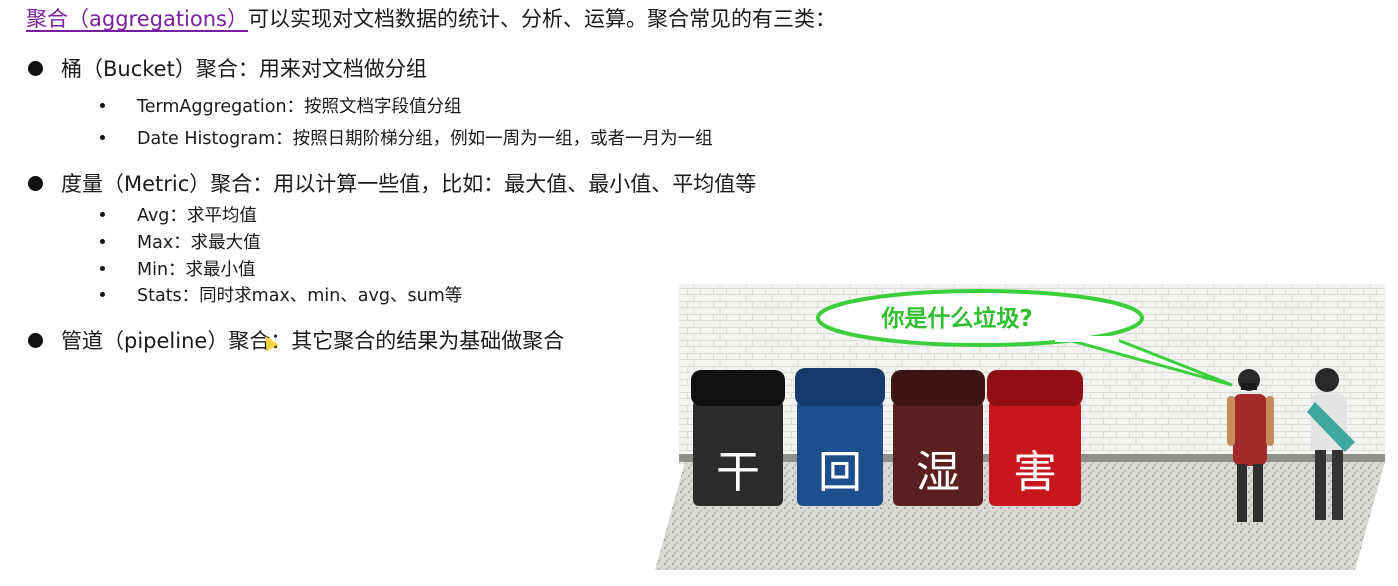  I want to click on pipeline-label: 管道（pipeline）聚合：其它聚合的结果为基础做聚合, so click(313, 341).